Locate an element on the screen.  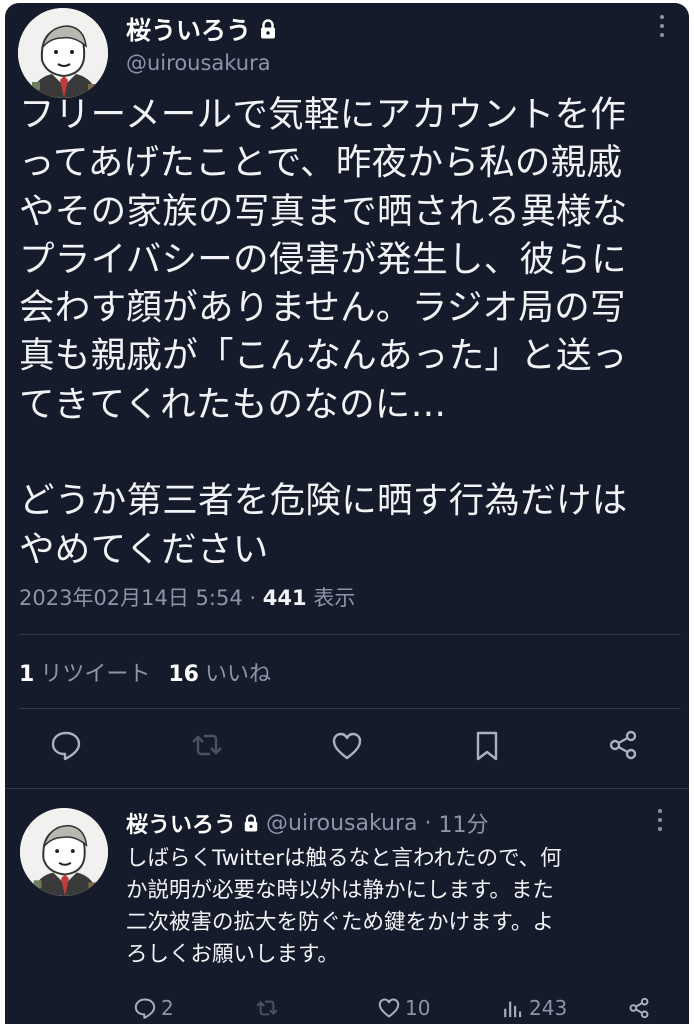
engagement-stats: 1 リツイート 16 いいね is located at coordinates (145, 672).